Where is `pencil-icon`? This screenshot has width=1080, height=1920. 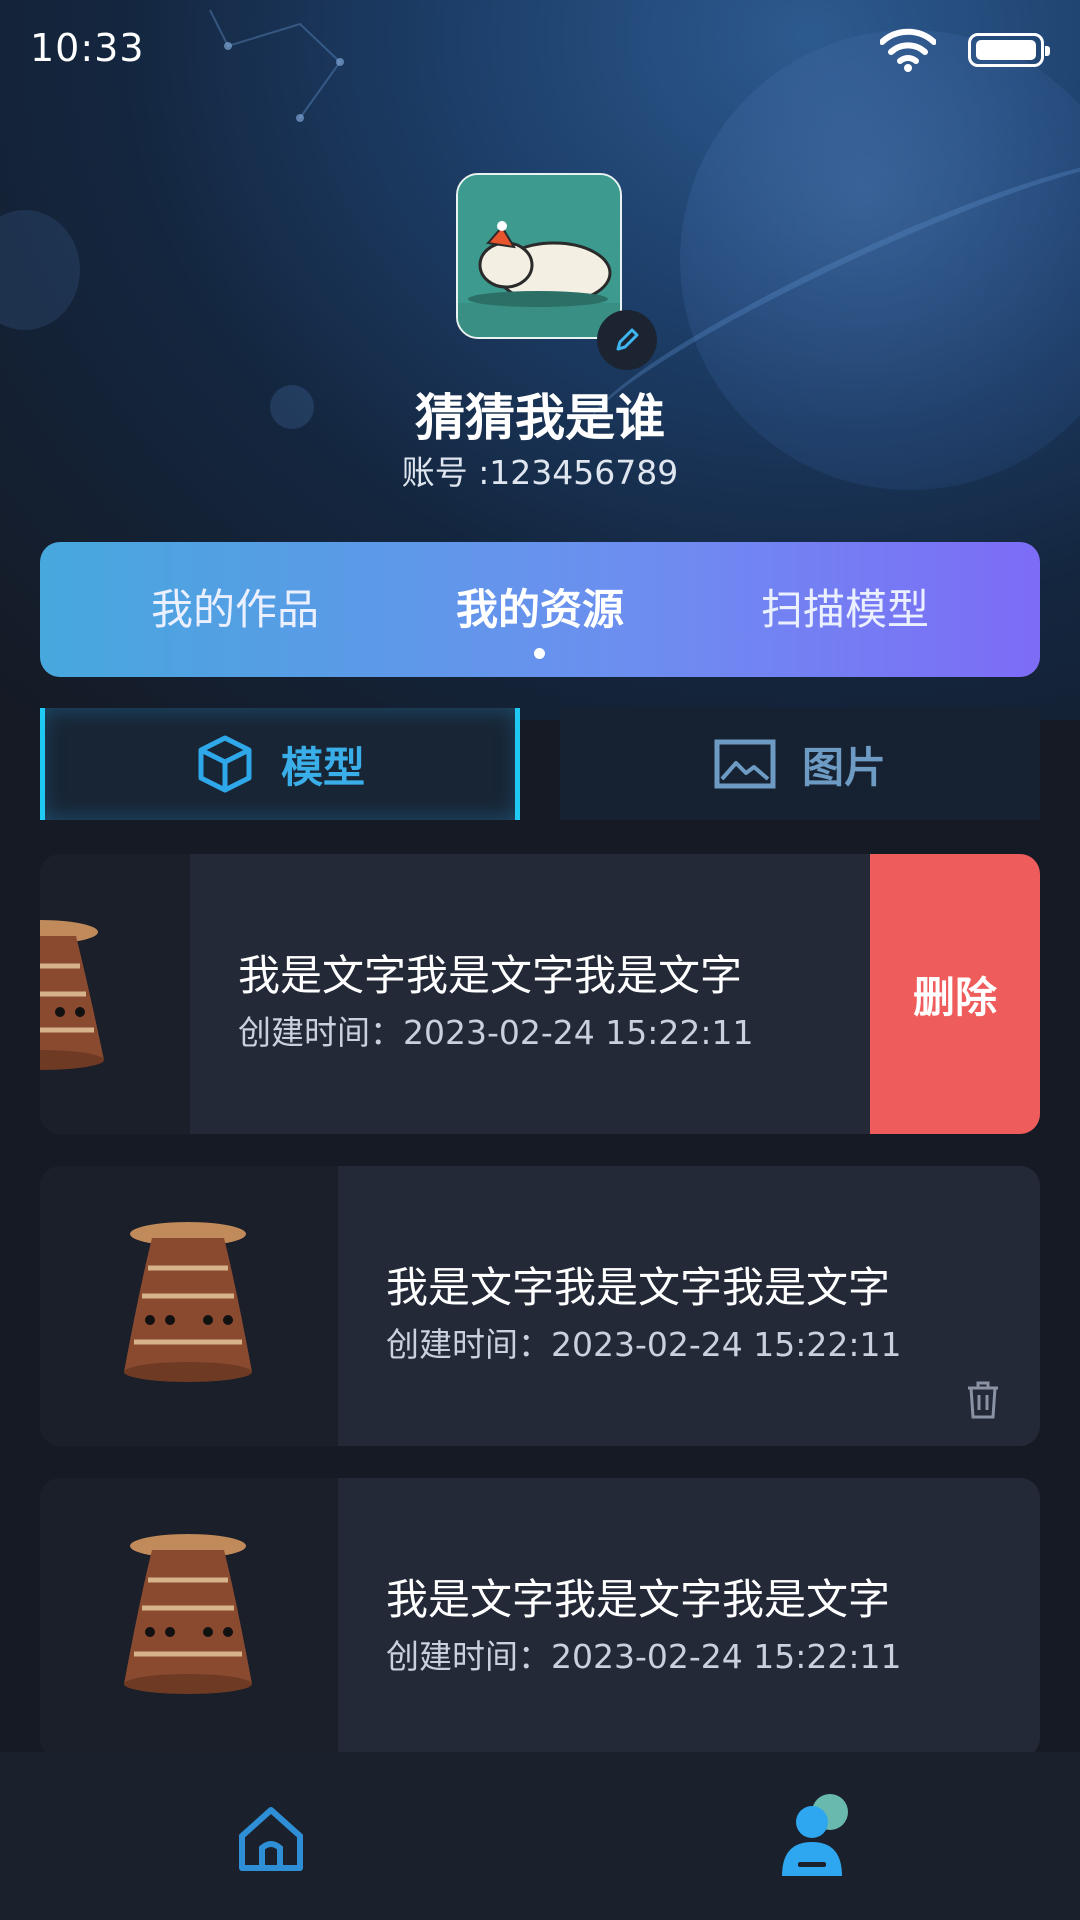
pencil-icon is located at coordinates (627, 339).